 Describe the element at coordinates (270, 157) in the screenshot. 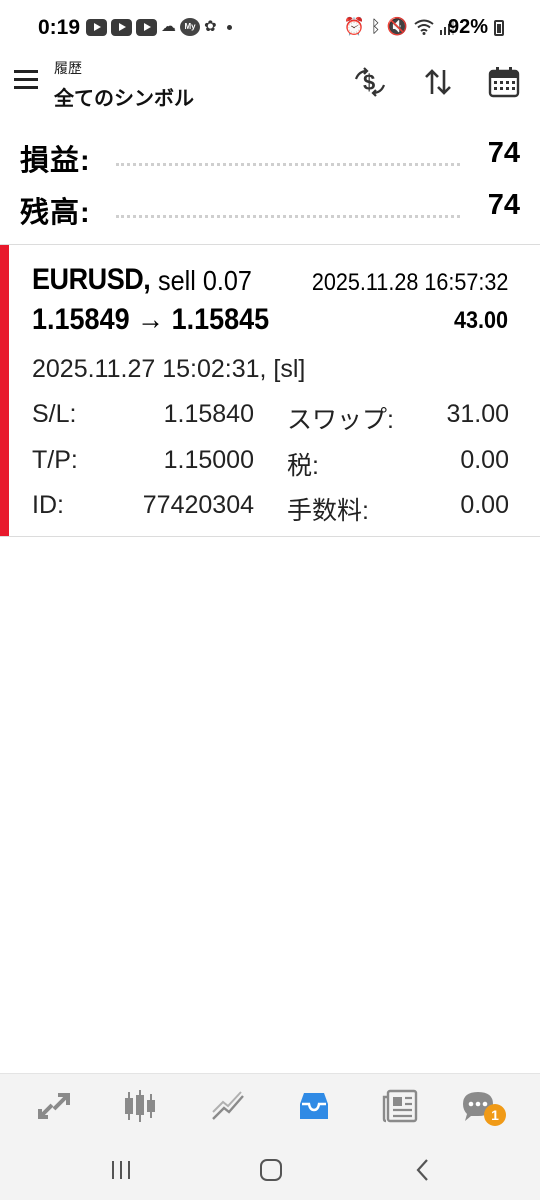

I see `profit-row: 損益: 74` at that location.